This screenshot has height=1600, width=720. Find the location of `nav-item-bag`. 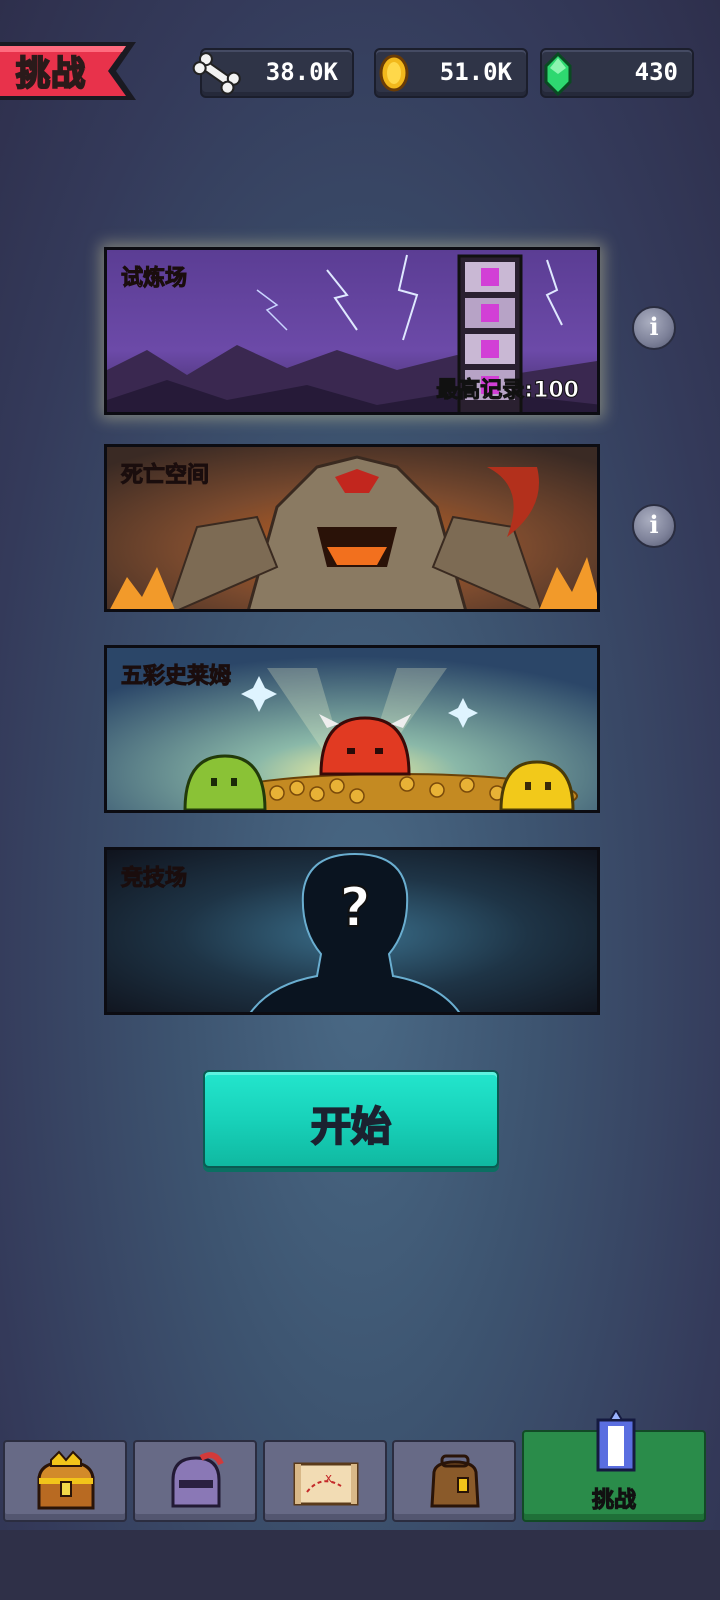

nav-item-bag is located at coordinates (454, 1481).